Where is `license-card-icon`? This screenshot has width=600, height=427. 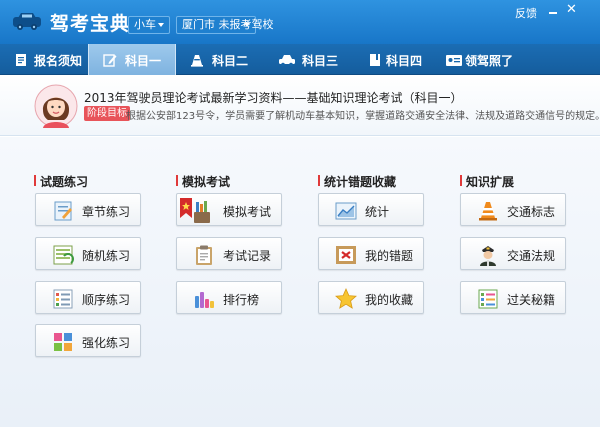
license-card-icon is located at coordinates (454, 60).